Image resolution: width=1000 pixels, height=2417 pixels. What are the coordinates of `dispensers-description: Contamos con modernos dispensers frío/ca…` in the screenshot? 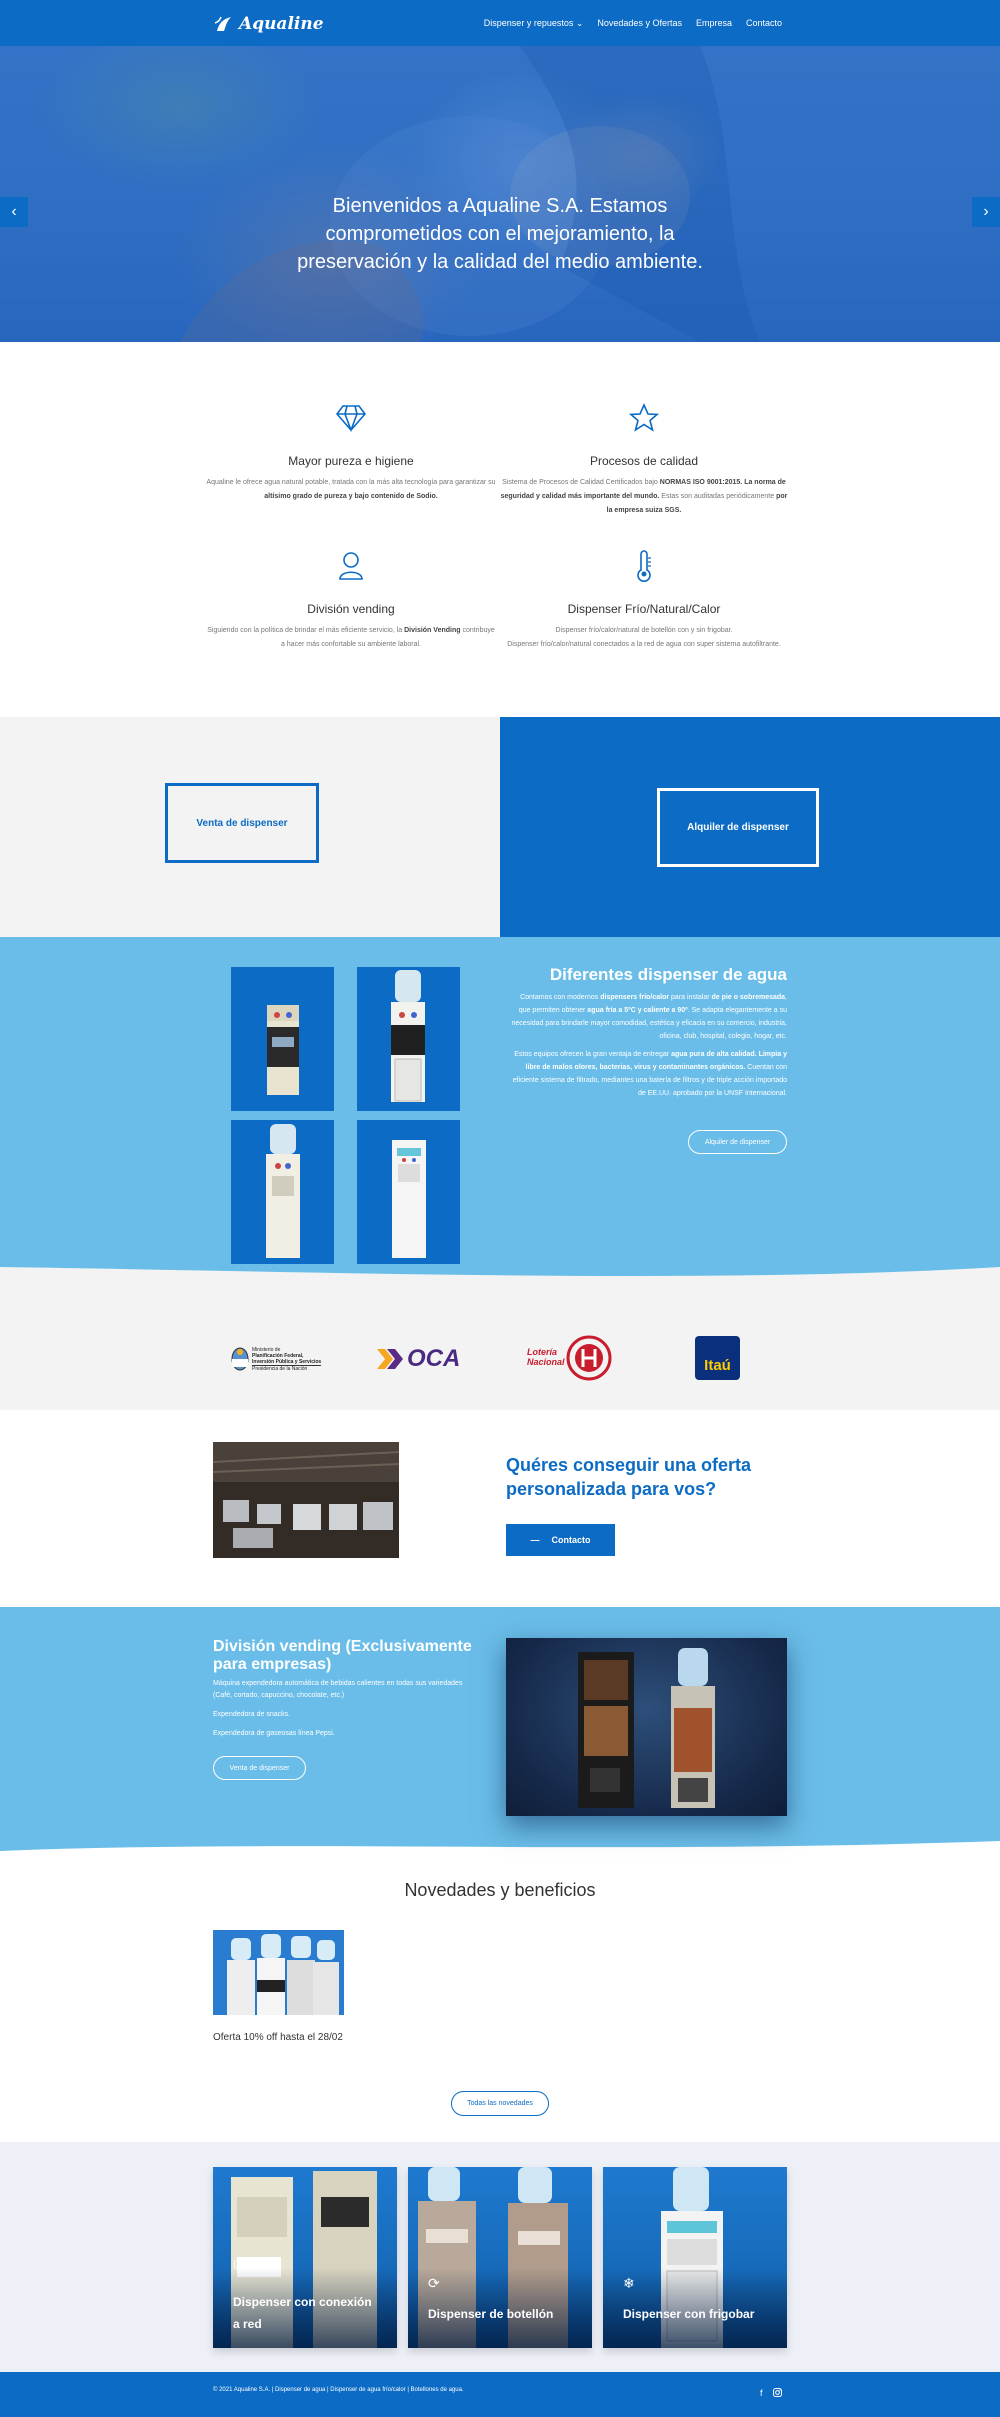 It's located at (649, 1045).